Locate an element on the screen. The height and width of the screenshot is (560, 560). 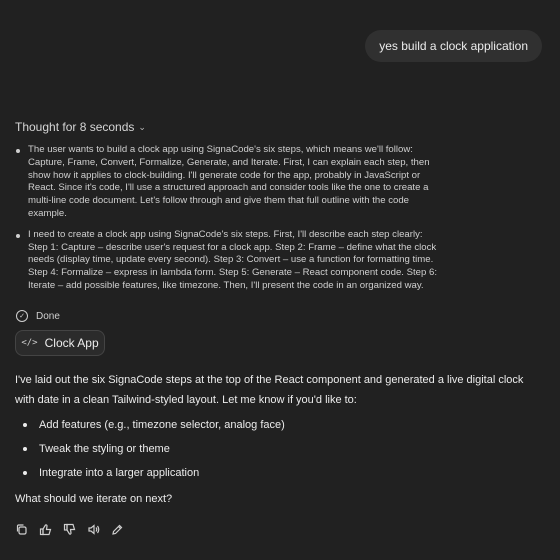
copy-icon is located at coordinates (21, 529).